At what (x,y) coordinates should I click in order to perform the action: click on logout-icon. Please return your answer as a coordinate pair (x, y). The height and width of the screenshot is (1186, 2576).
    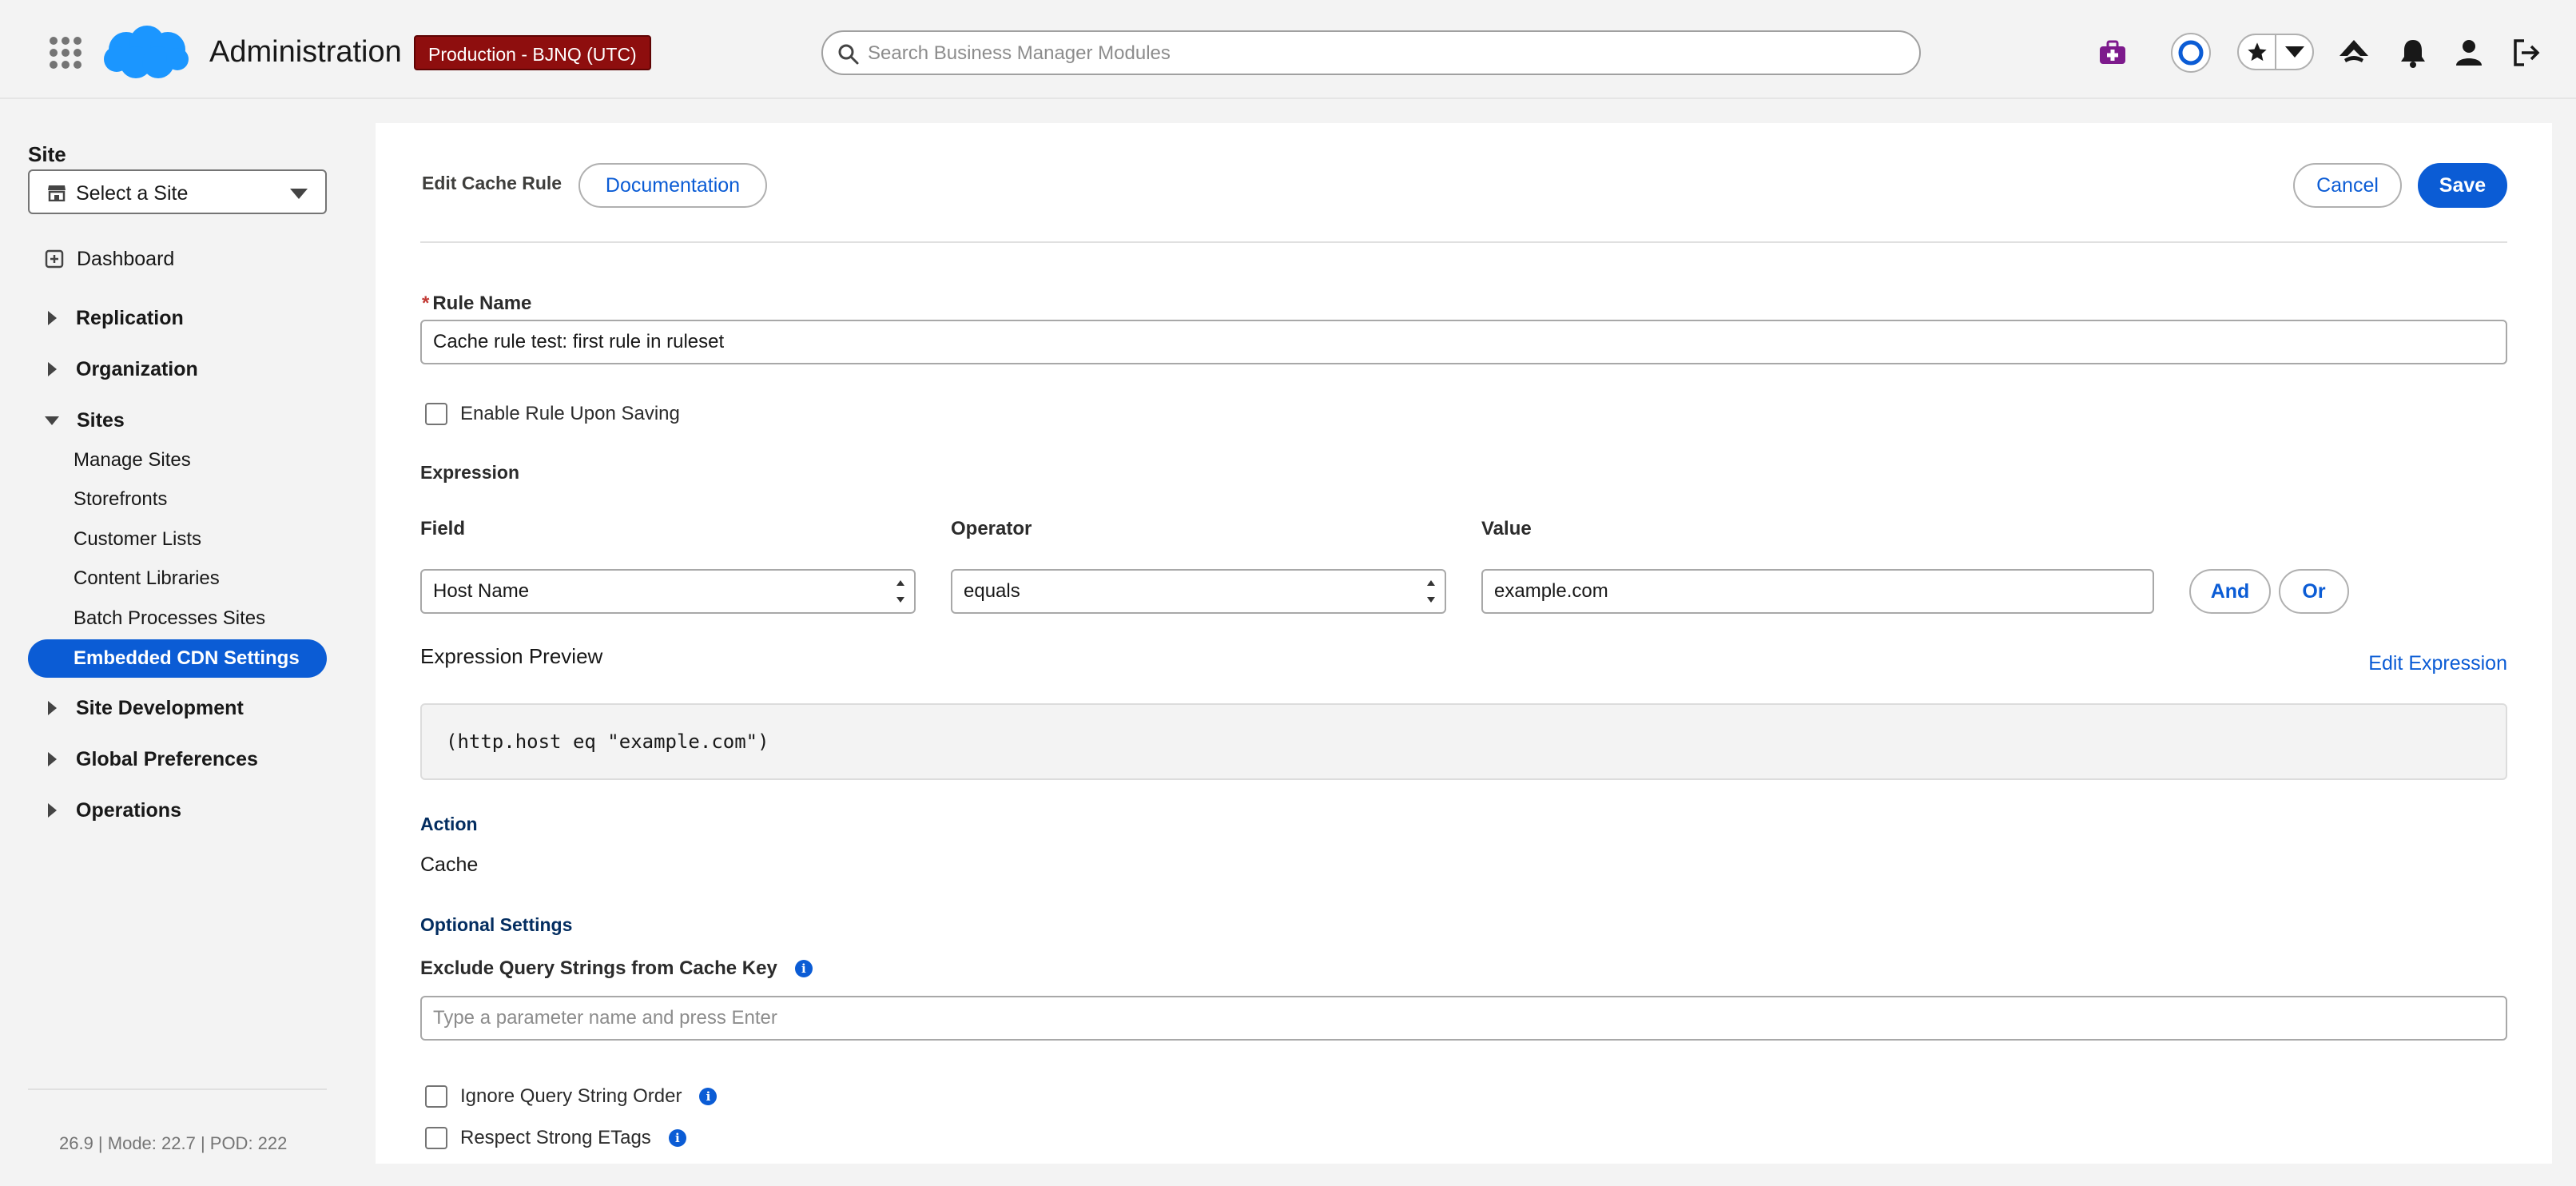
    Looking at the image, I should click on (2526, 52).